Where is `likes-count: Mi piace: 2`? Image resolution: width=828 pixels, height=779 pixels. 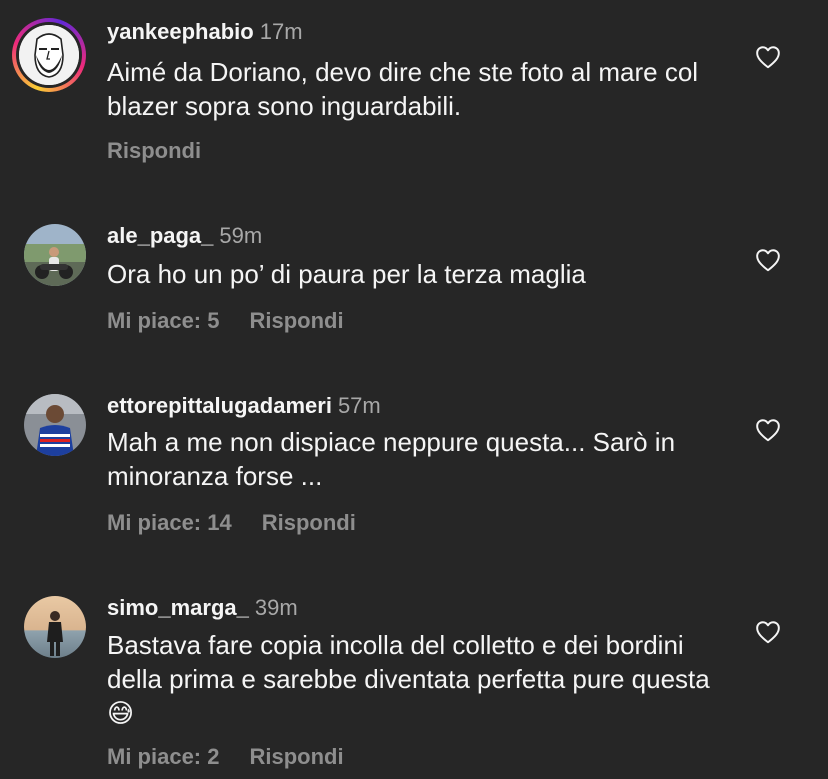
likes-count: Mi piace: 2 is located at coordinates (163, 756).